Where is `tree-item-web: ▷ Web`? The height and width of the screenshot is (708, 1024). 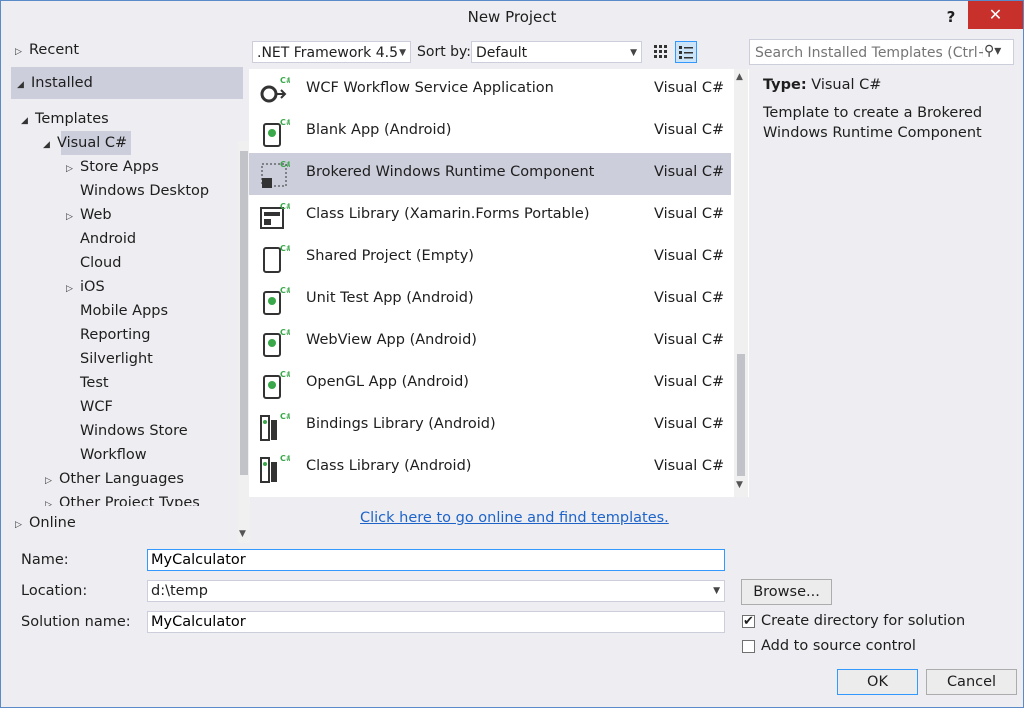 tree-item-web: ▷ Web is located at coordinates (89, 215).